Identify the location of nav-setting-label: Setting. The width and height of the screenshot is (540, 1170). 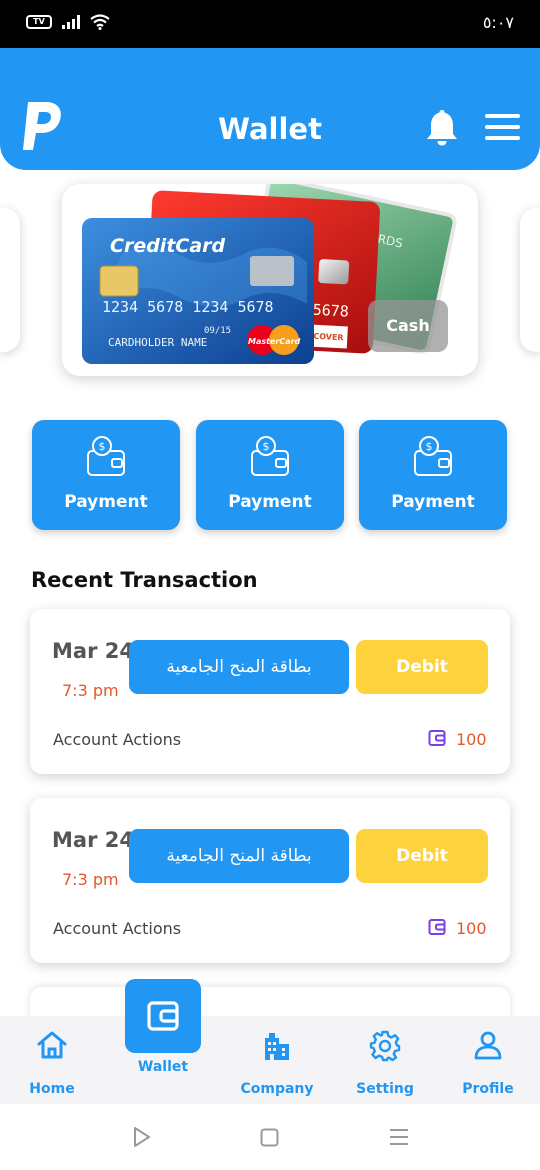
(385, 1089).